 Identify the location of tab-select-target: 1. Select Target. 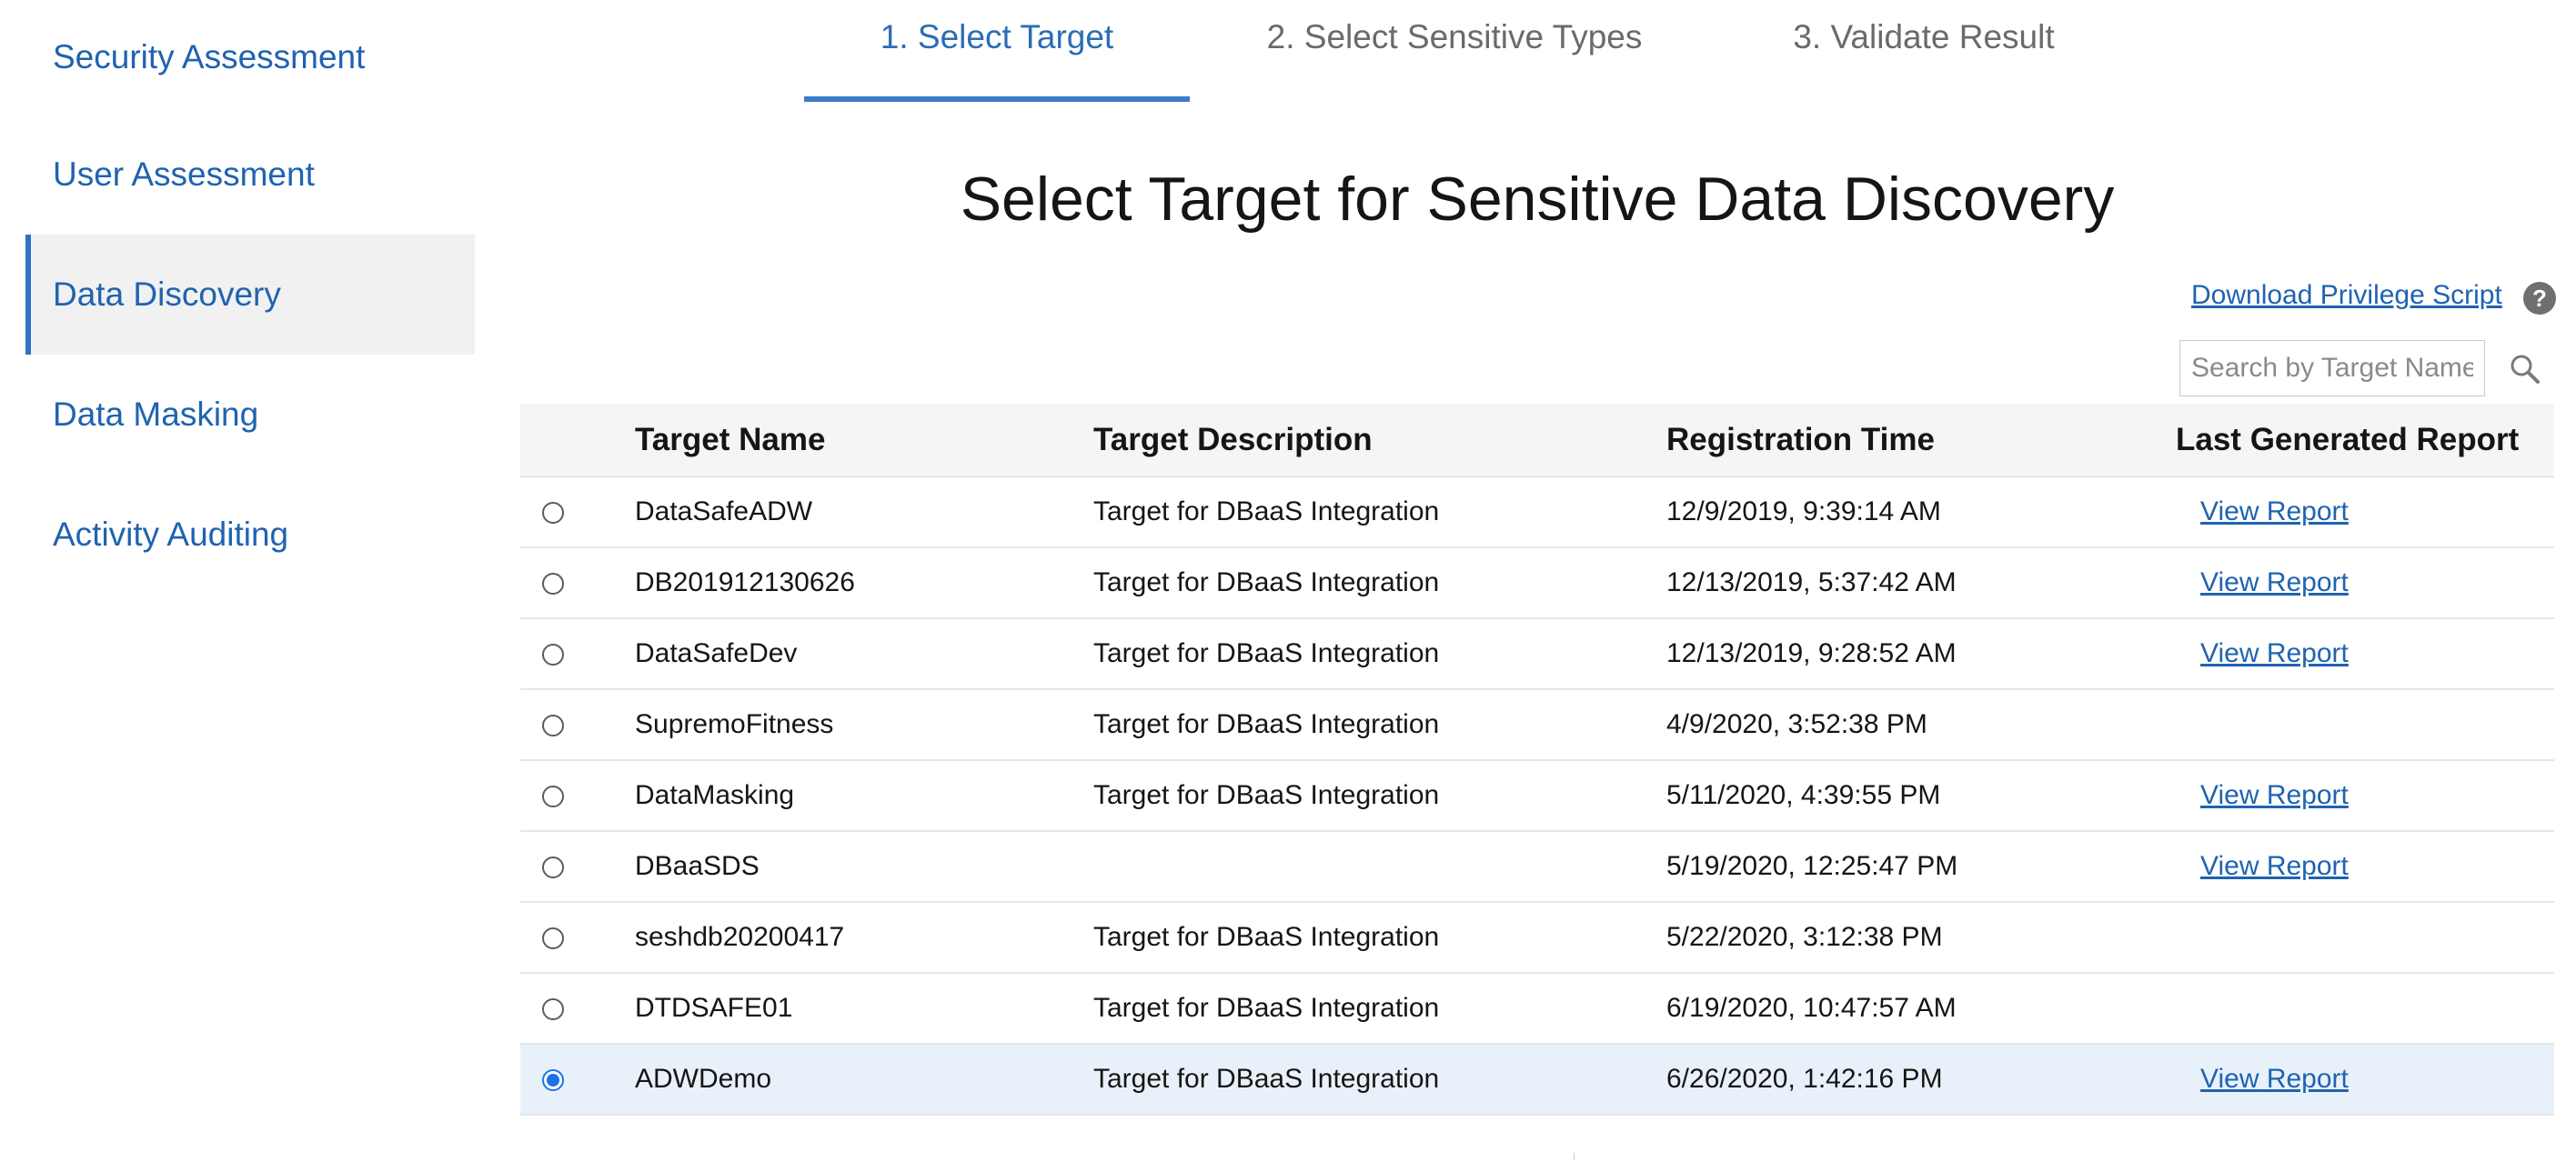
(997, 51).